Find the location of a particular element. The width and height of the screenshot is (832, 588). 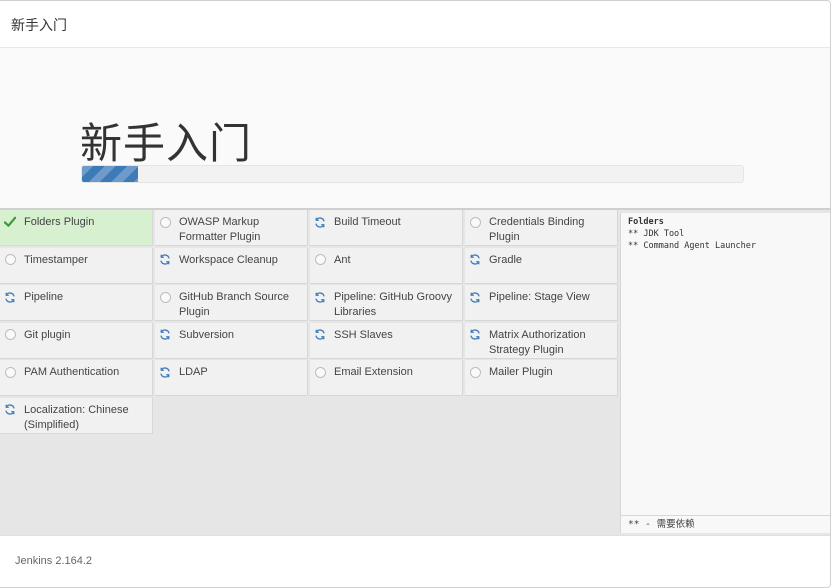

plugin-label: Workspace Cleanup is located at coordinates (228, 259).